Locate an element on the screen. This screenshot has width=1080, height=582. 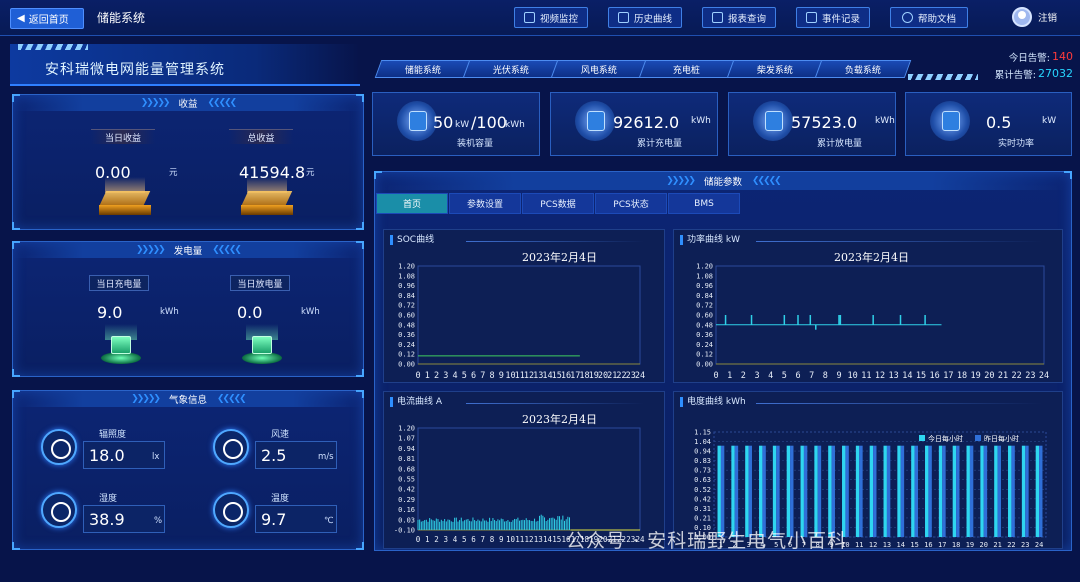
help-icon is located at coordinates (907, 17).